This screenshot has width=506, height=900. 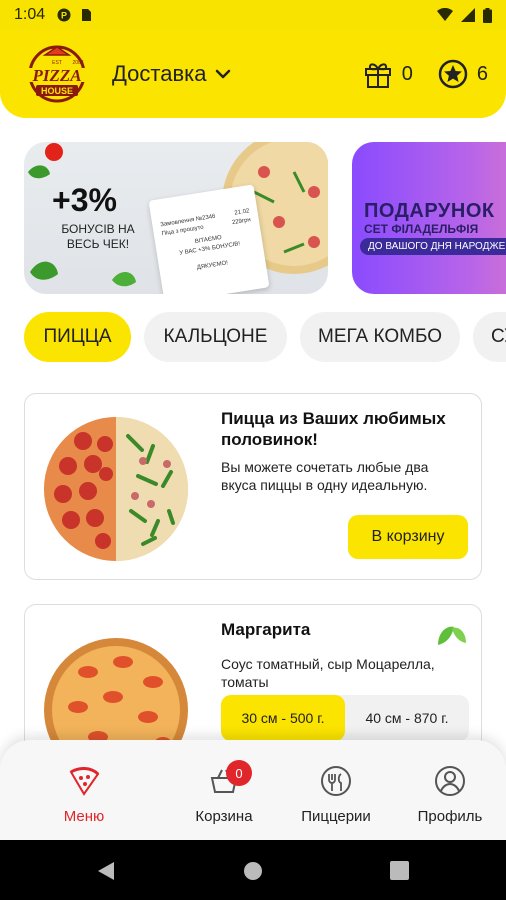 What do you see at coordinates (253, 15) in the screenshot?
I see `status-bar: 1:04 P` at bounding box center [253, 15].